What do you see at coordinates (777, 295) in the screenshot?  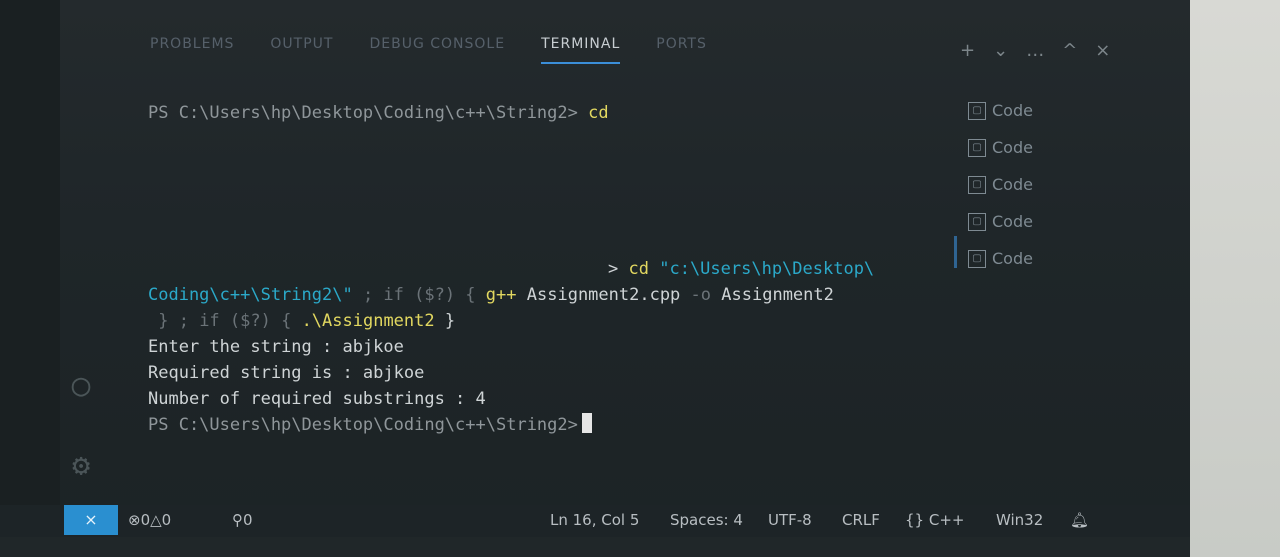 I see `output-arg: Assignment2` at bounding box center [777, 295].